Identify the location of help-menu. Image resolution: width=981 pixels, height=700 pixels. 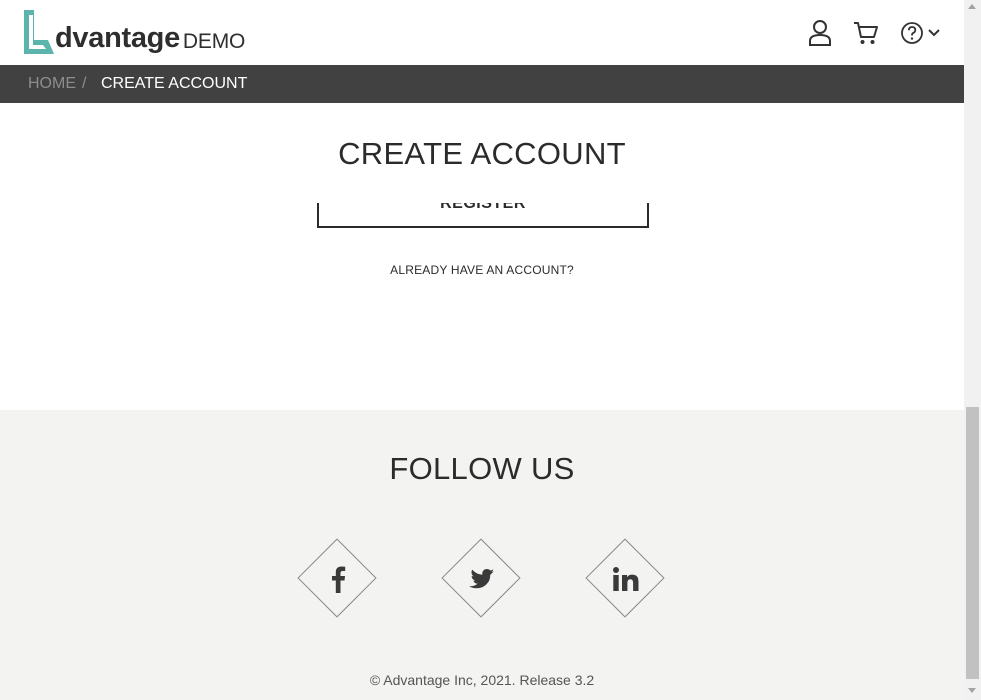
(920, 33).